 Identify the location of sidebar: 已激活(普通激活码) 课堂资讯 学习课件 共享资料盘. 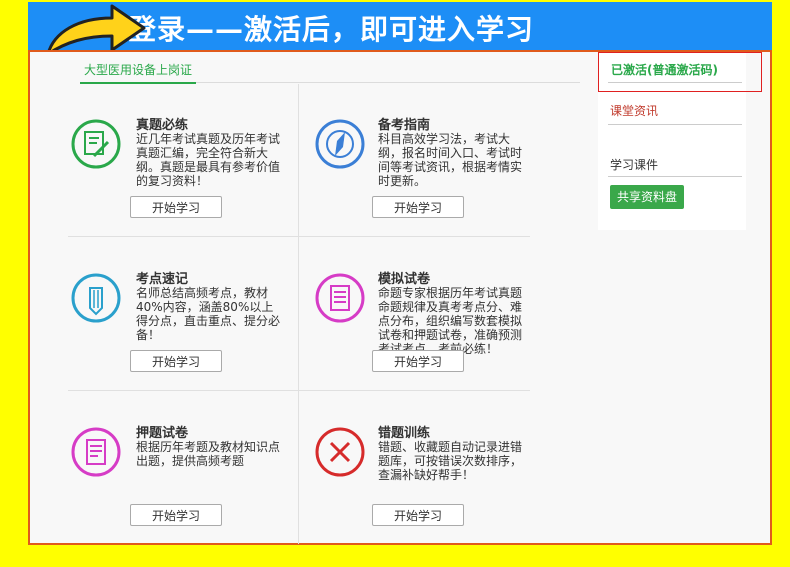
(680, 141).